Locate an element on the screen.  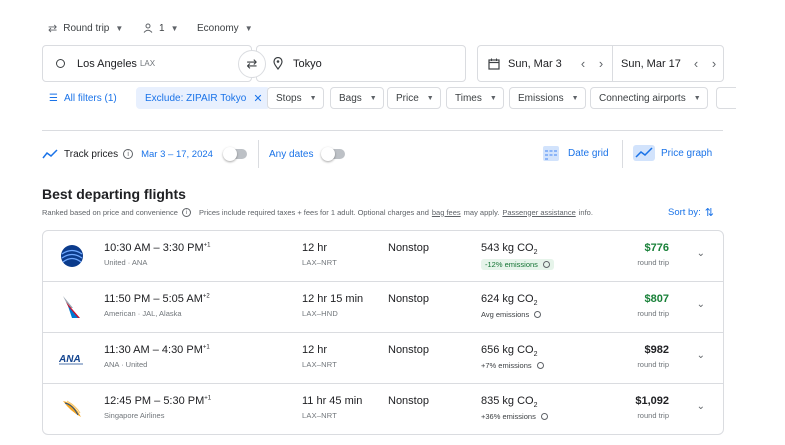
passengers-count: 1 is located at coordinates (162, 28).